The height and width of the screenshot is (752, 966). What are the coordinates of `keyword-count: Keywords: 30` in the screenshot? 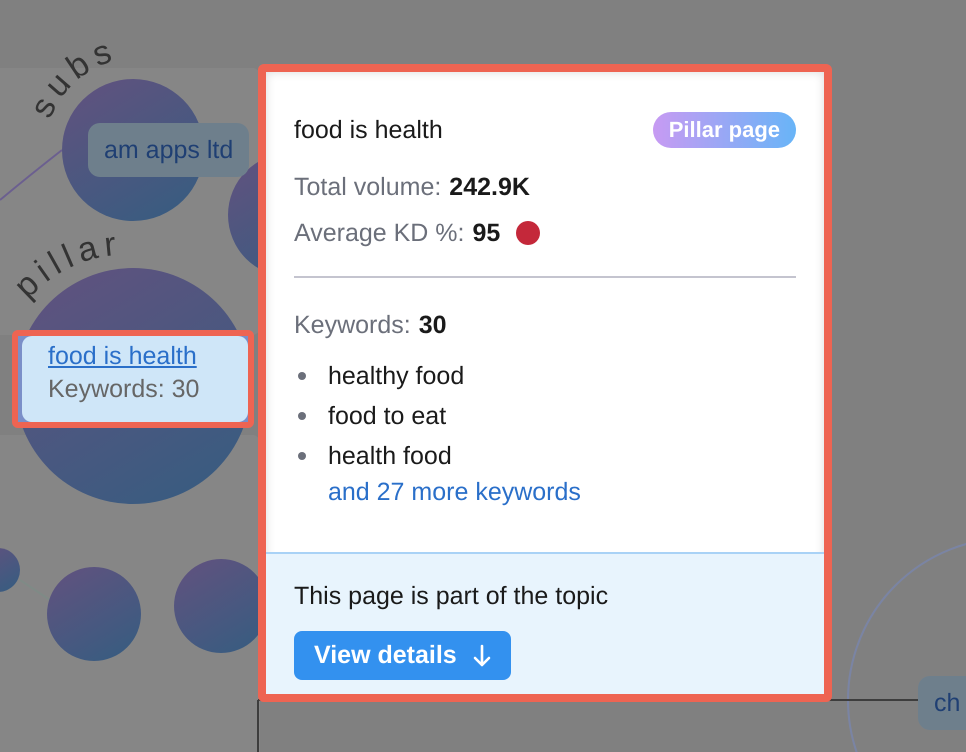 It's located at (124, 389).